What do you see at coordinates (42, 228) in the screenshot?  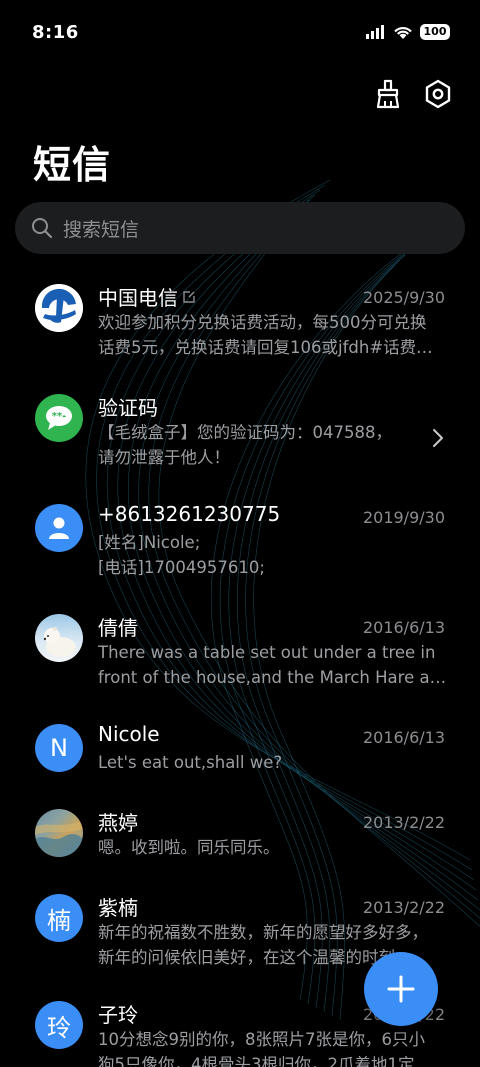 I see `search-icon` at bounding box center [42, 228].